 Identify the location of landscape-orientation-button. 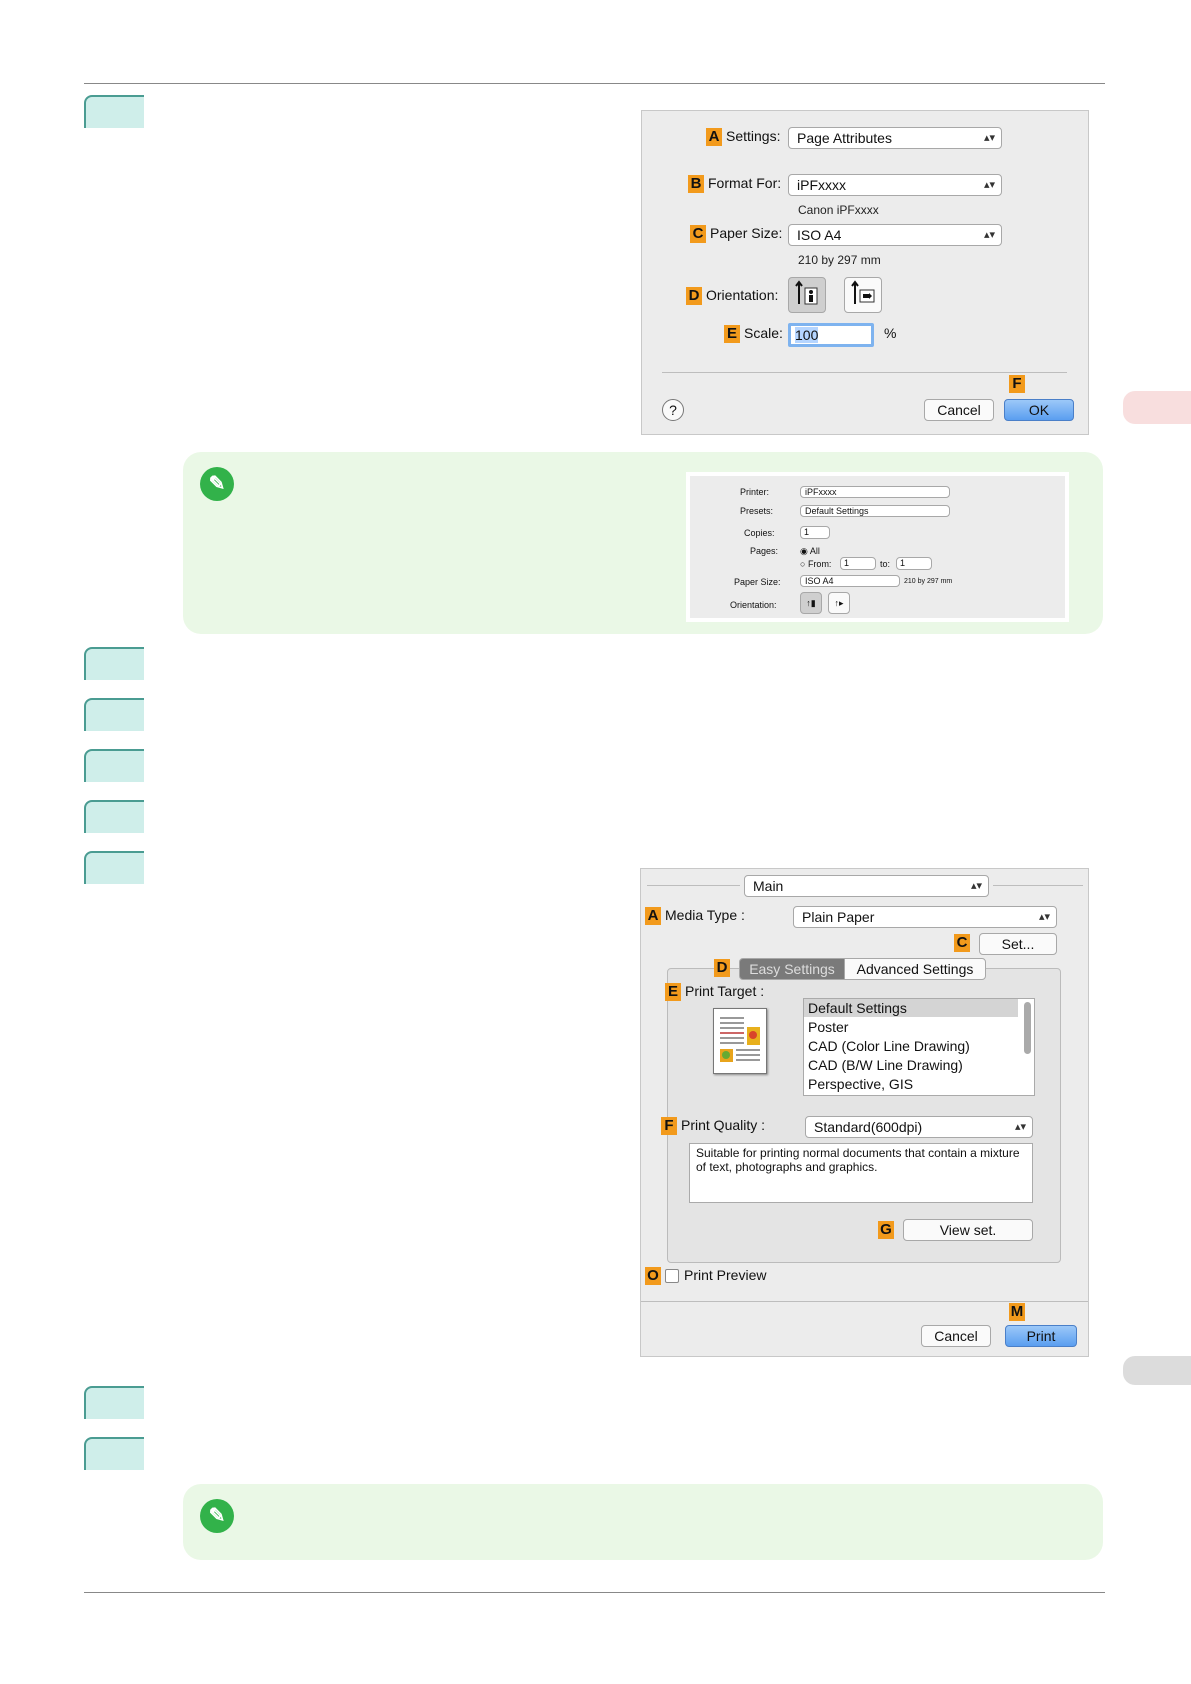
(863, 295).